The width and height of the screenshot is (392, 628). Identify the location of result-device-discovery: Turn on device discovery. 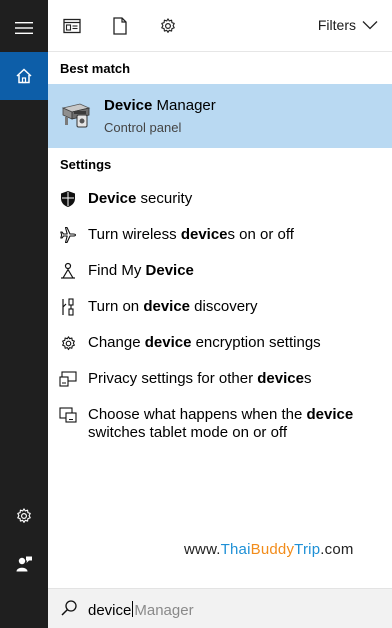
(220, 307).